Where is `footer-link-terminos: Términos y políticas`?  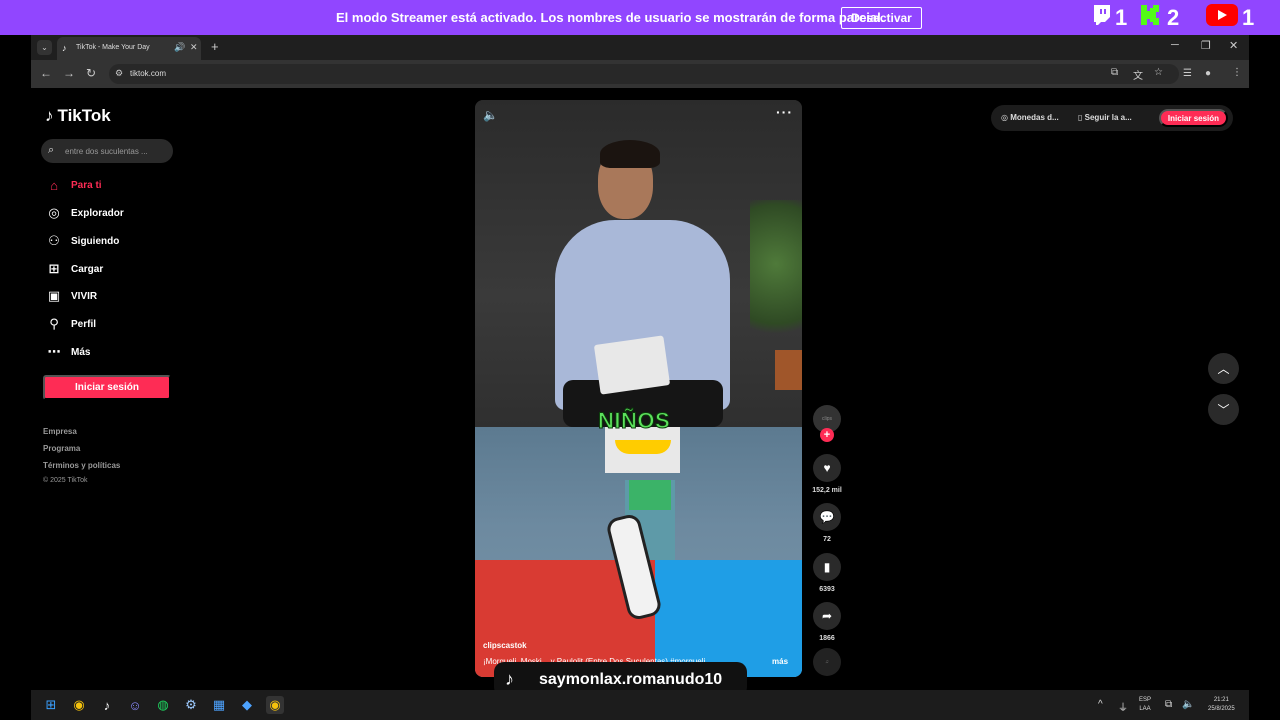 footer-link-terminos: Términos y políticas is located at coordinates (81, 465).